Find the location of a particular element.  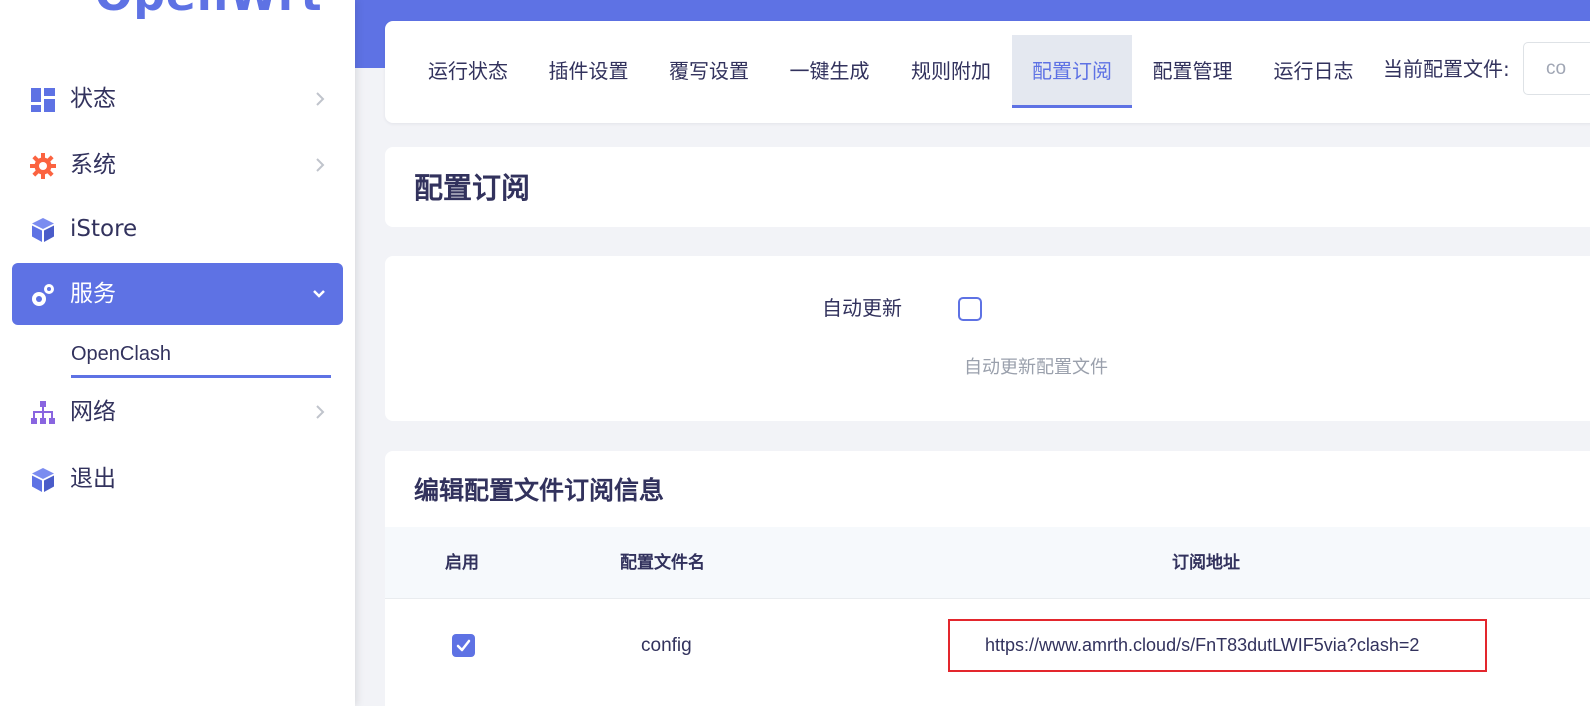

column-header-subscription-url: 订阅地址 is located at coordinates (1206, 563).